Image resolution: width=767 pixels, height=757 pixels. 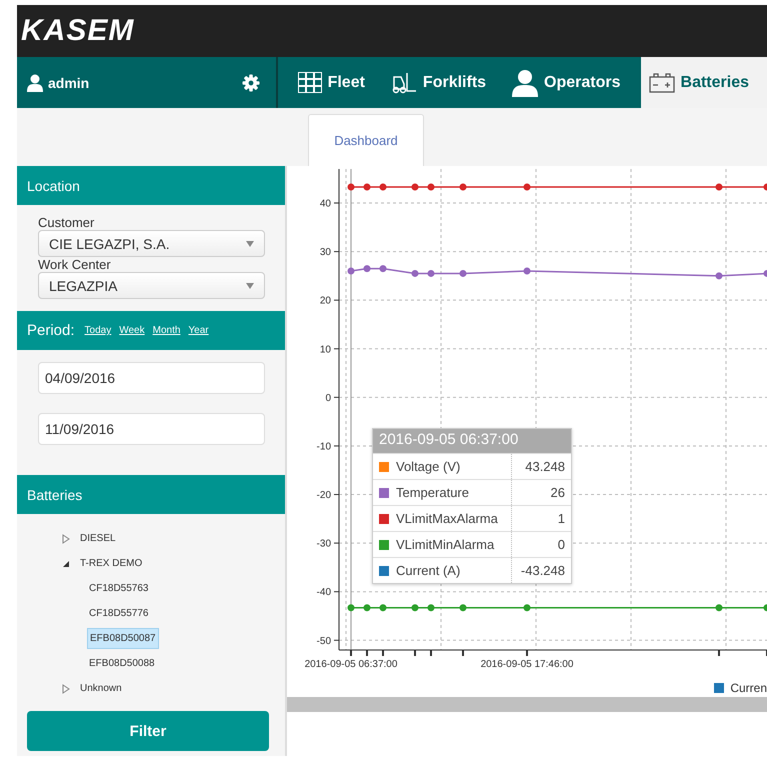 I want to click on section-title: Period:, so click(x=51, y=330).